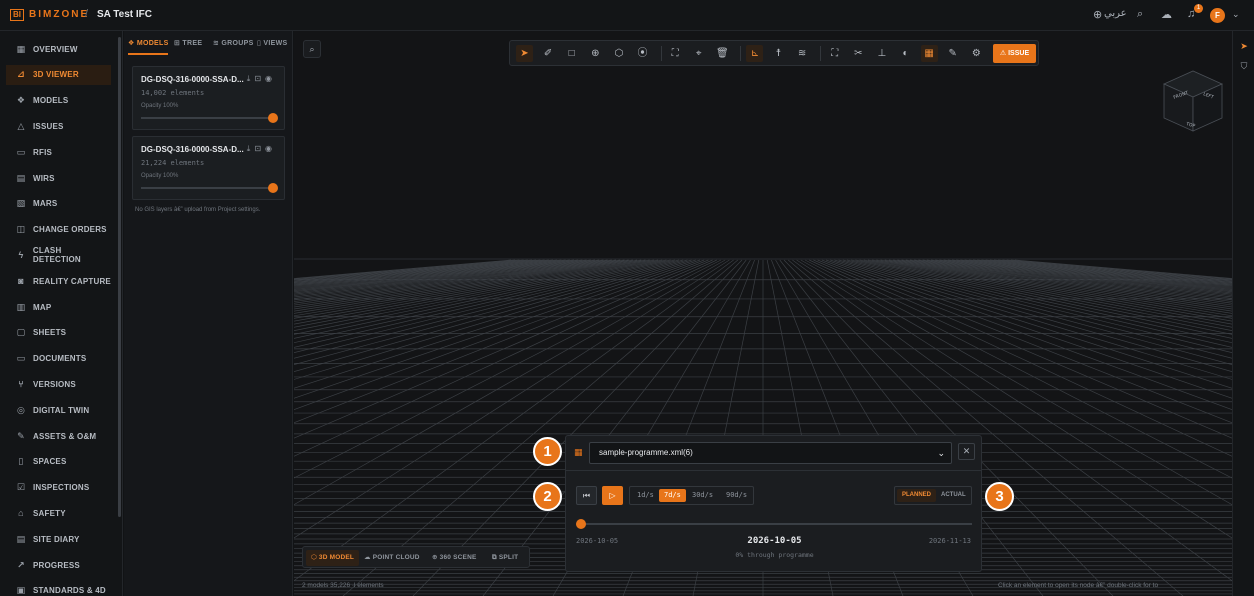 The width and height of the screenshot is (1254, 596). What do you see at coordinates (21, 229) in the screenshot?
I see `change-orders-icon: ◫` at bounding box center [21, 229].